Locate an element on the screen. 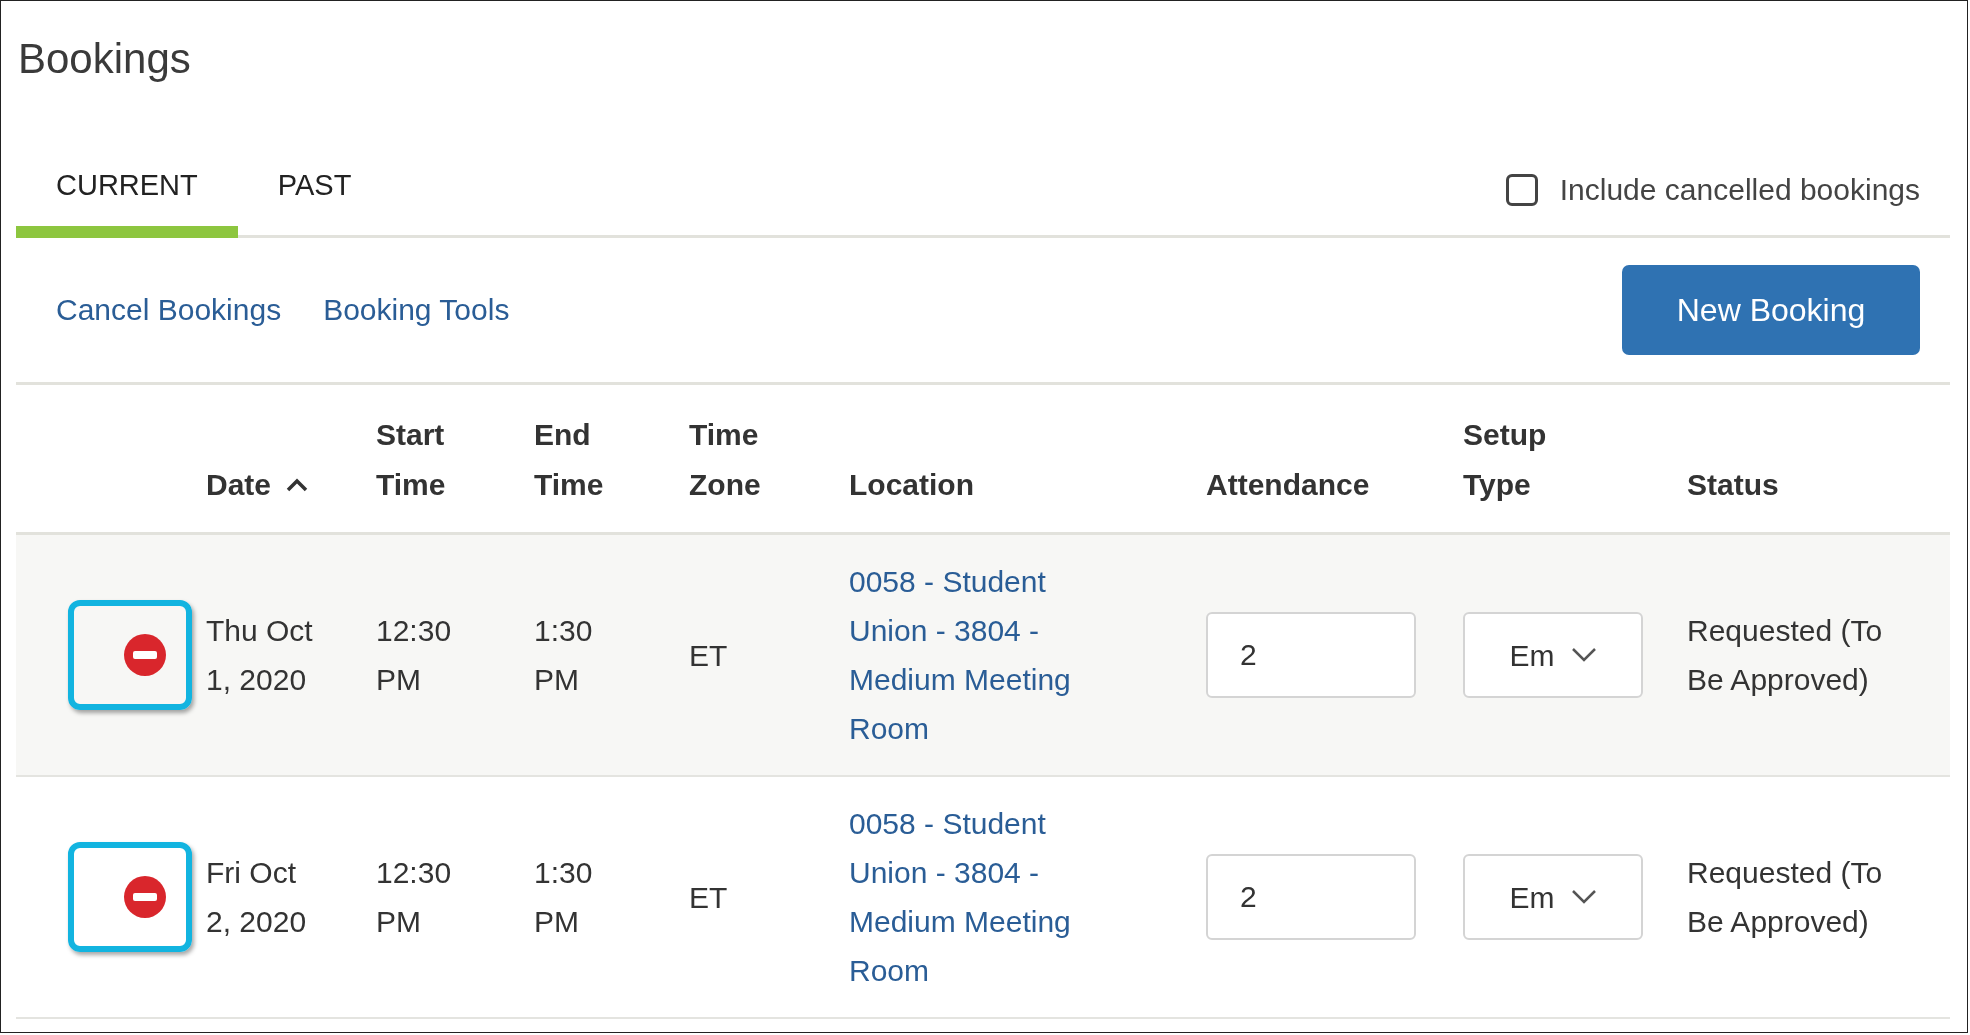  date-cell-text: Fri Oct 2, 2020 is located at coordinates (257, 897).